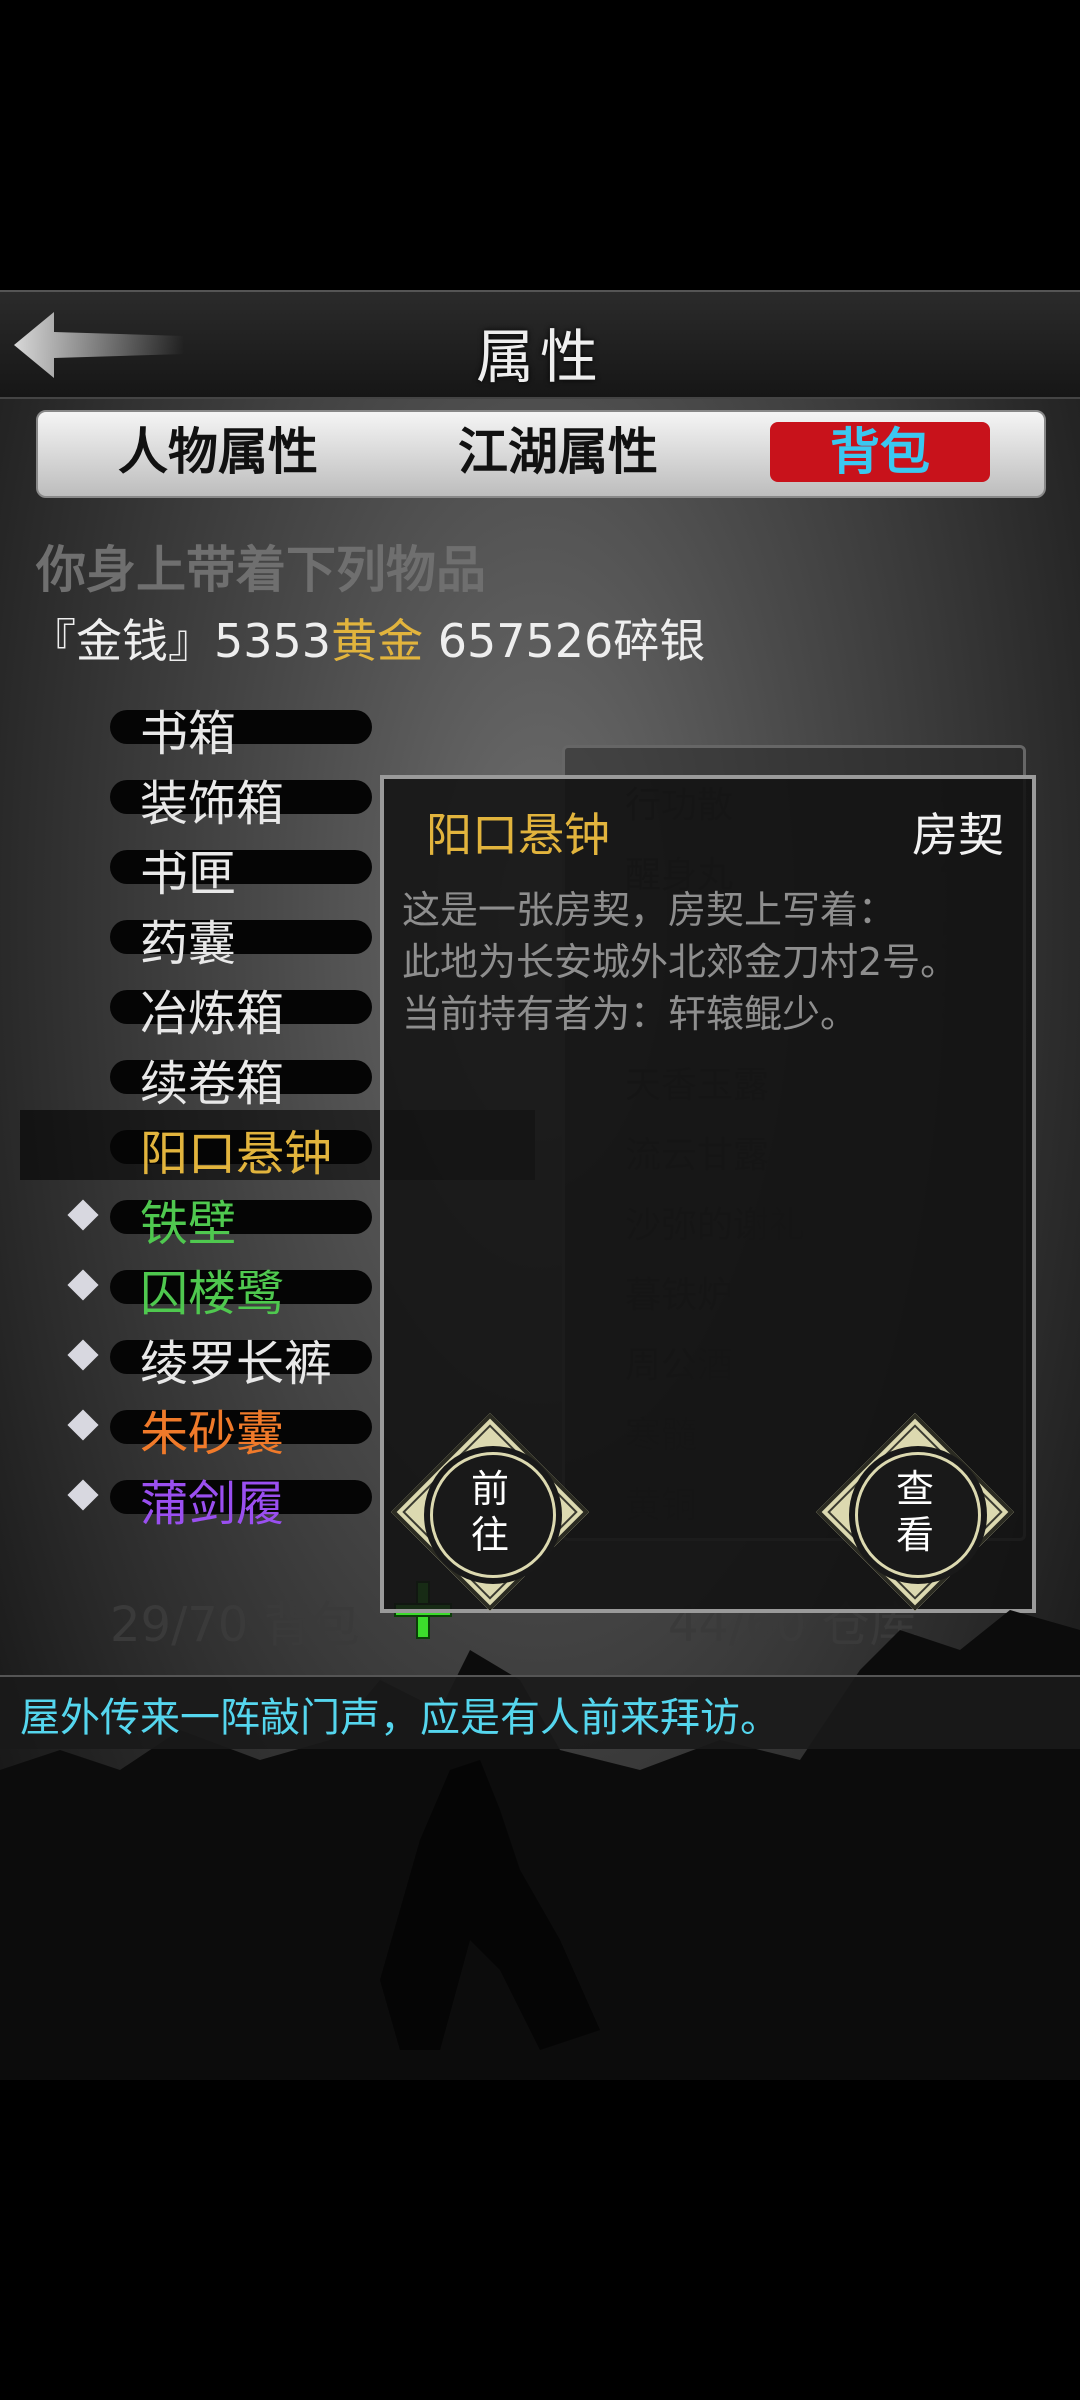 This screenshot has width=1080, height=2400. I want to click on silver-amount: 657526碎银, so click(571, 641).